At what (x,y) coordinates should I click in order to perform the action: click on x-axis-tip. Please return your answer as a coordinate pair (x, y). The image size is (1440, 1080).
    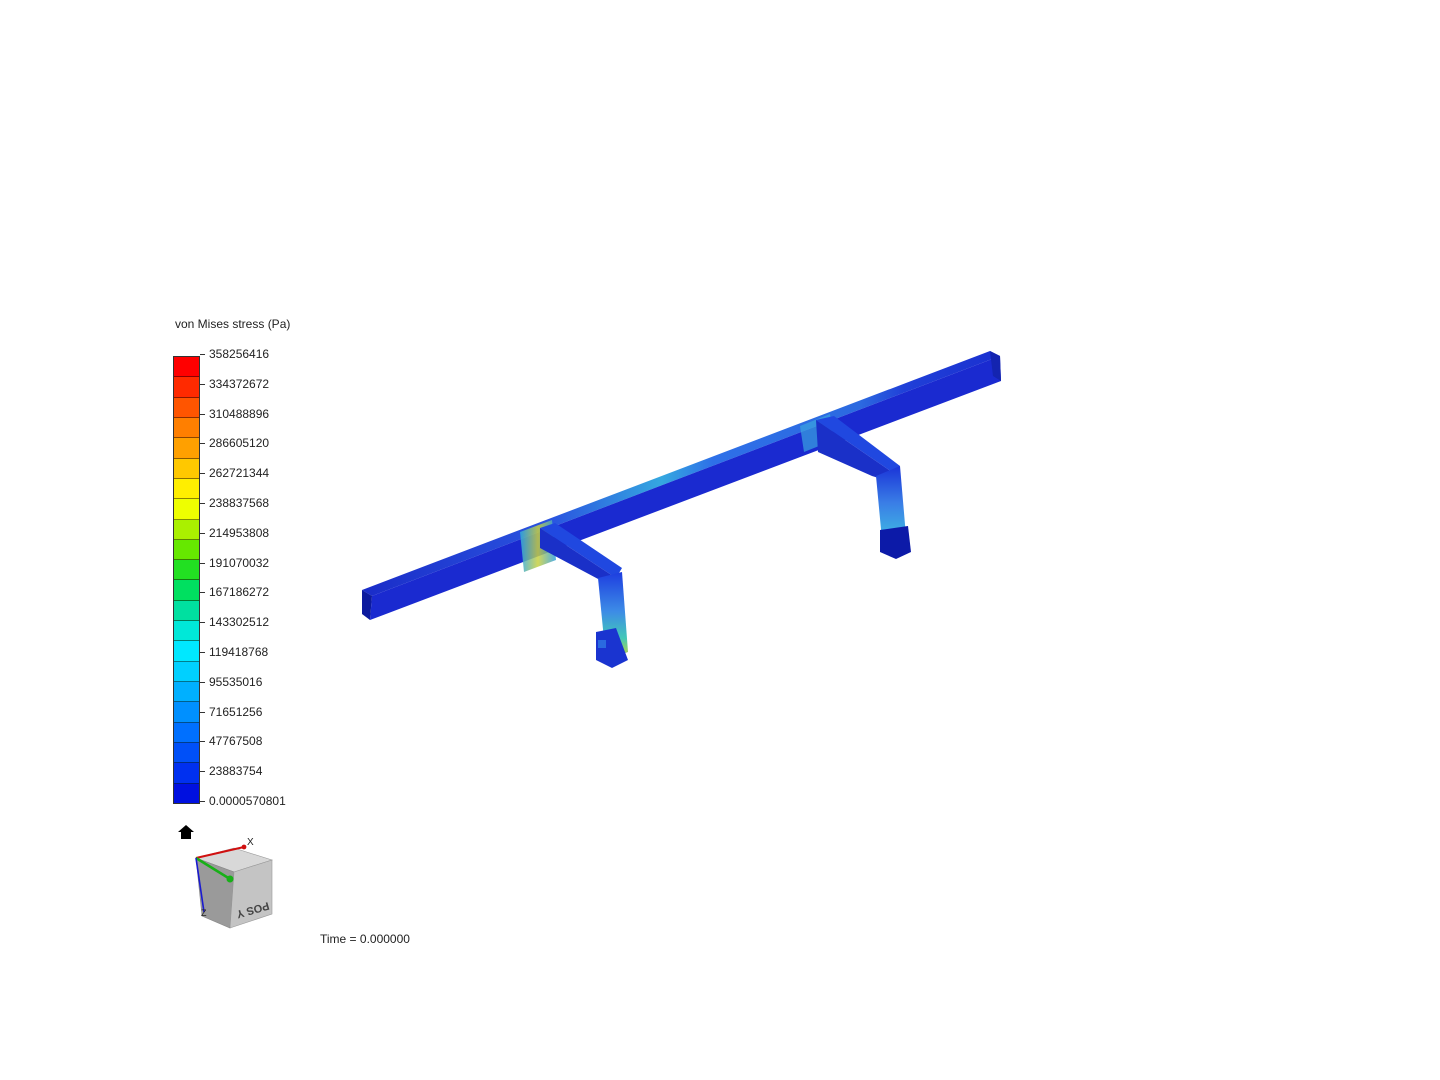
    Looking at the image, I should click on (244, 847).